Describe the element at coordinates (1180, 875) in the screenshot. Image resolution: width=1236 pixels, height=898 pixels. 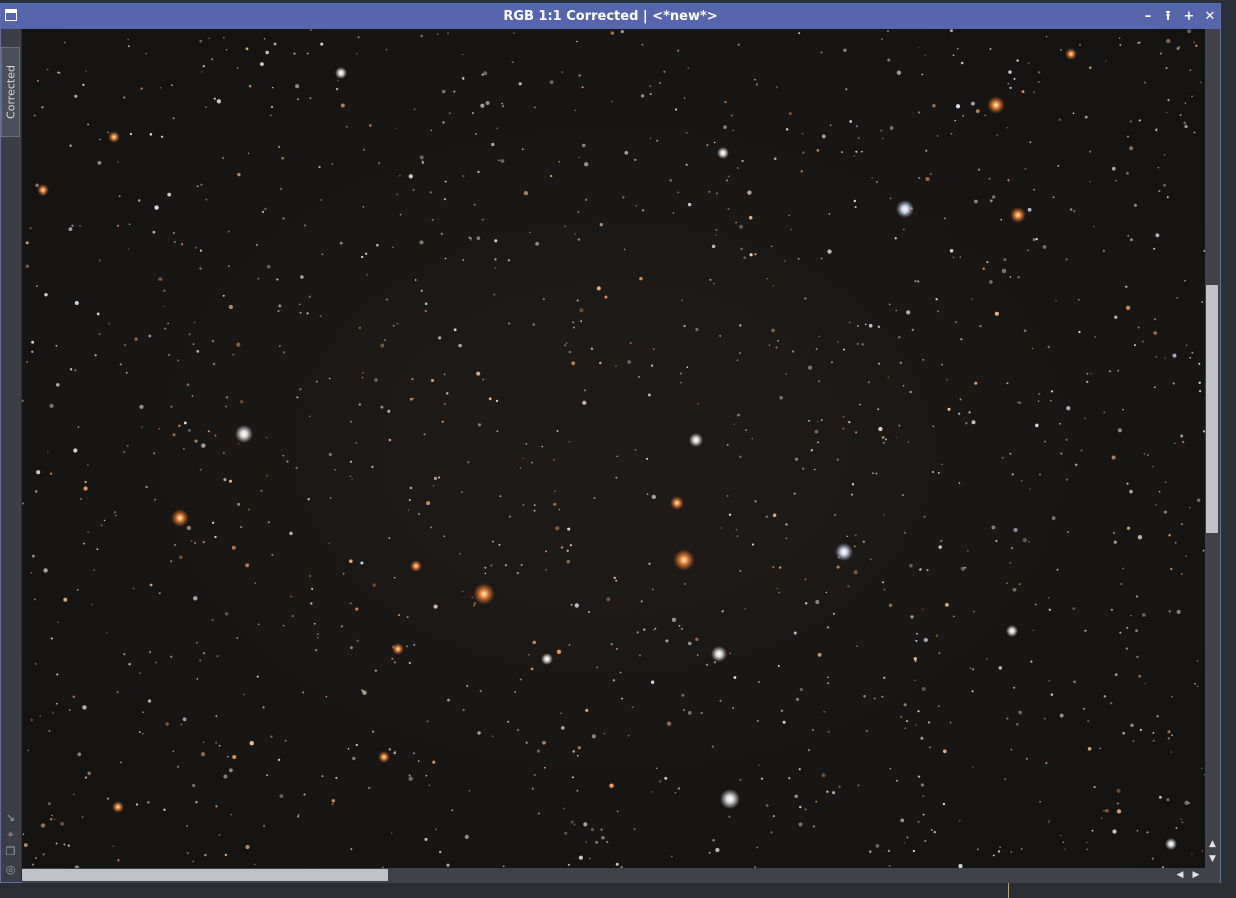
I see `scroll-left-icon: ◀` at that location.